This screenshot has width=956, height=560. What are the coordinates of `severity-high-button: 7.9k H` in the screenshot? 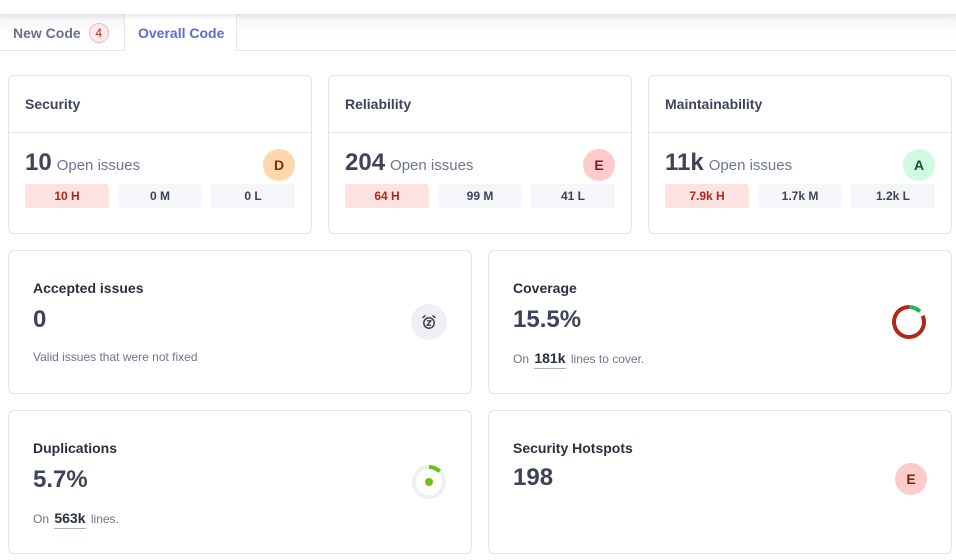 It's located at (707, 196).